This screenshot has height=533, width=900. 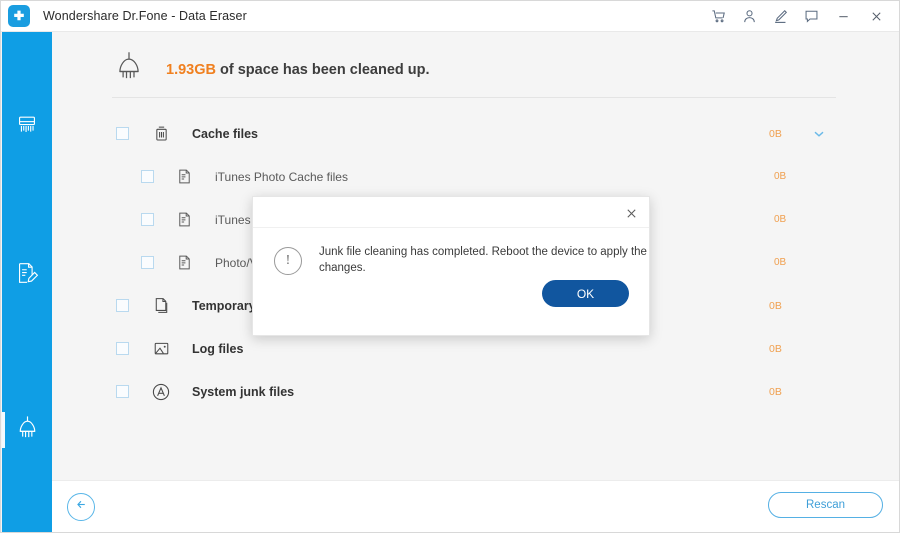 I want to click on window-title: Wondershare Dr.Fone - Data Eraser, so click(x=145, y=16).